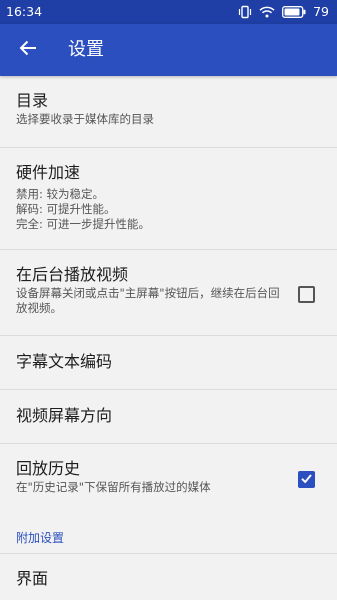  I want to click on setting-directory-title: 目录, so click(32, 100).